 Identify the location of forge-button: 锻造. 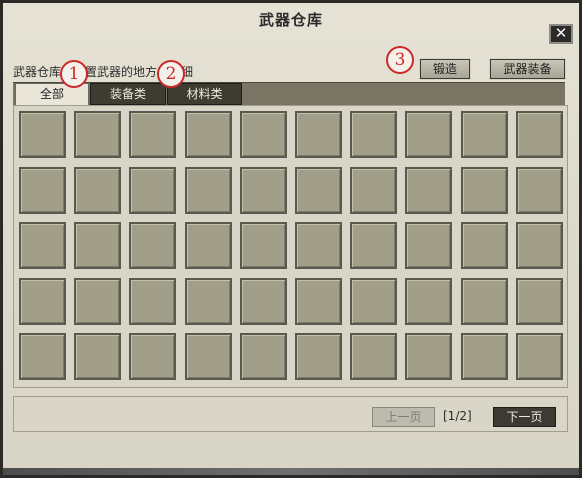
(445, 69).